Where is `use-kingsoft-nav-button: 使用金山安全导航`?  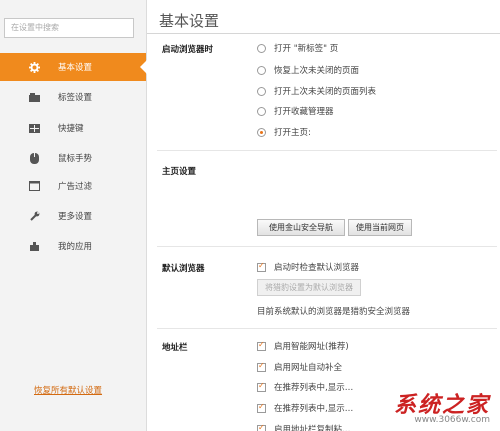 use-kingsoft-nav-button: 使用金山安全导航 is located at coordinates (301, 227).